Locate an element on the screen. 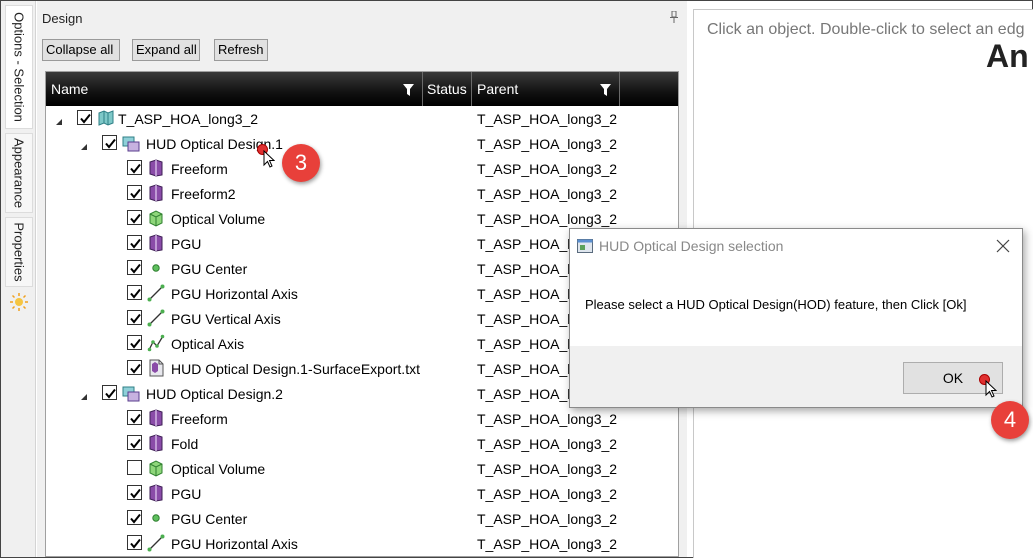  pin-icon is located at coordinates (674, 17).